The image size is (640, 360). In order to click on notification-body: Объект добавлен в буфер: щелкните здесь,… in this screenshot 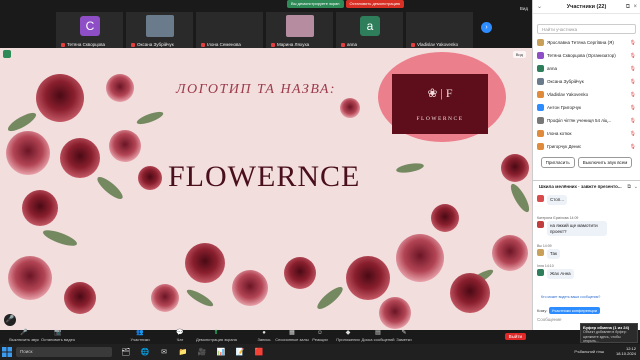, I will do `click(605, 336)`.